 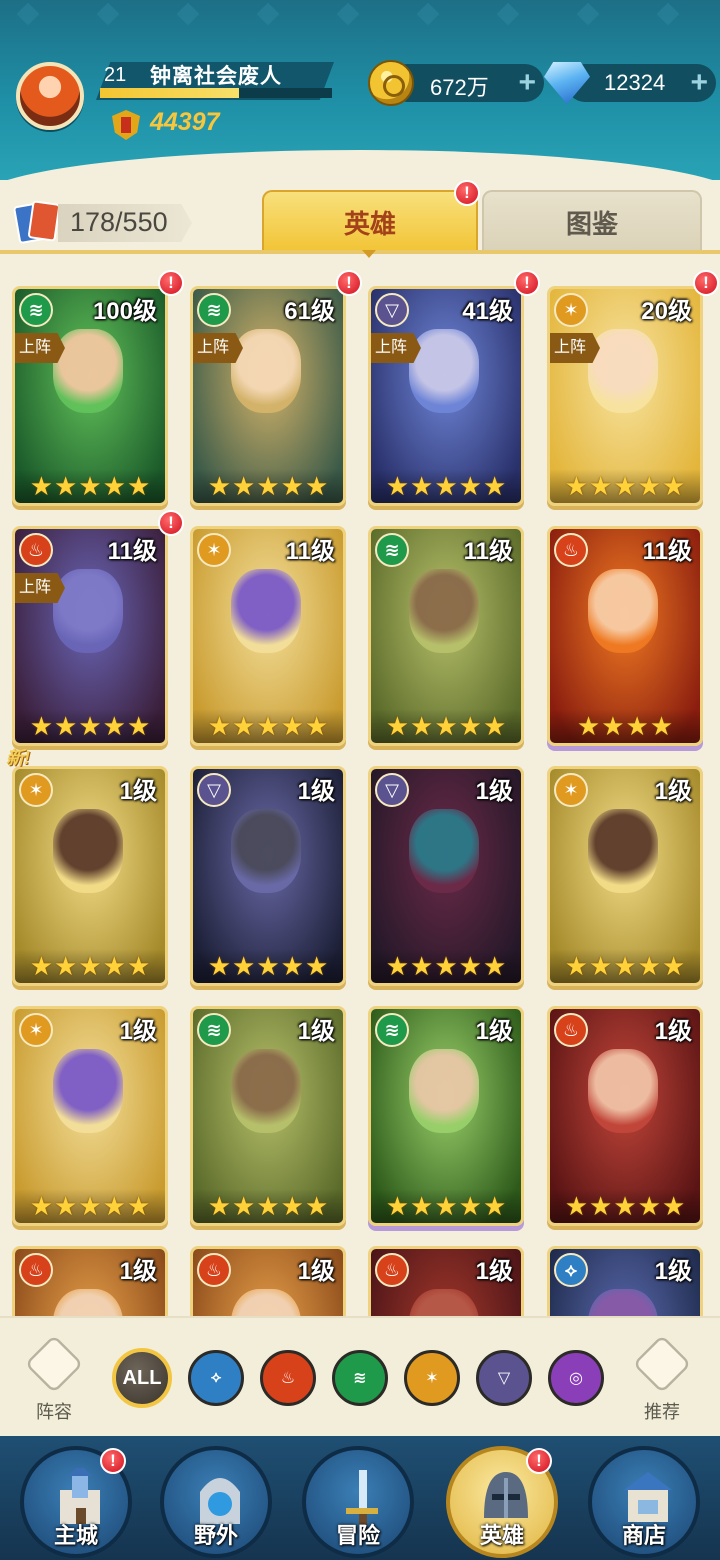 What do you see at coordinates (309, 311) in the screenshot?
I see `hero-level: 61级` at bounding box center [309, 311].